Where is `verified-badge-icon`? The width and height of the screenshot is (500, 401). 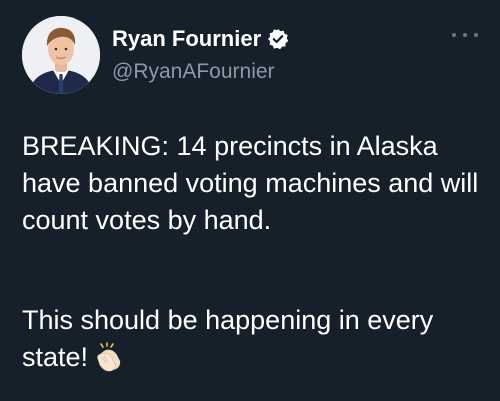
verified-badge-icon is located at coordinates (278, 39).